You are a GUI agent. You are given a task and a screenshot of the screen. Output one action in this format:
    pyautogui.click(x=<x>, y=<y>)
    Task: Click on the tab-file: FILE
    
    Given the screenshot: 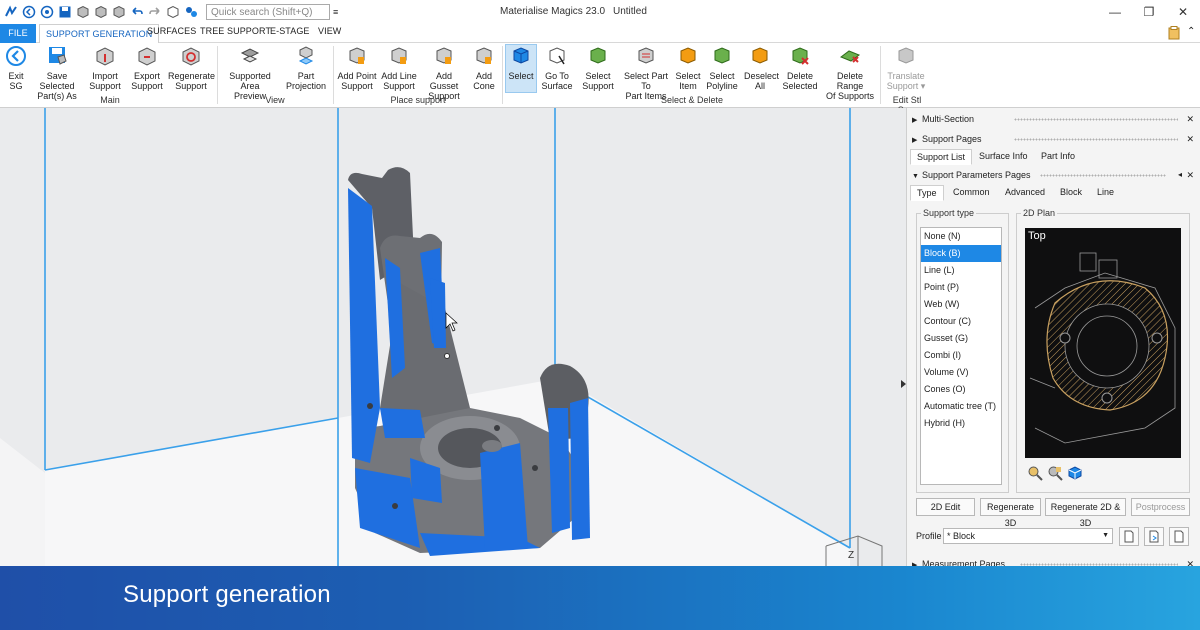 What is the action you would take?
    pyautogui.click(x=18, y=33)
    